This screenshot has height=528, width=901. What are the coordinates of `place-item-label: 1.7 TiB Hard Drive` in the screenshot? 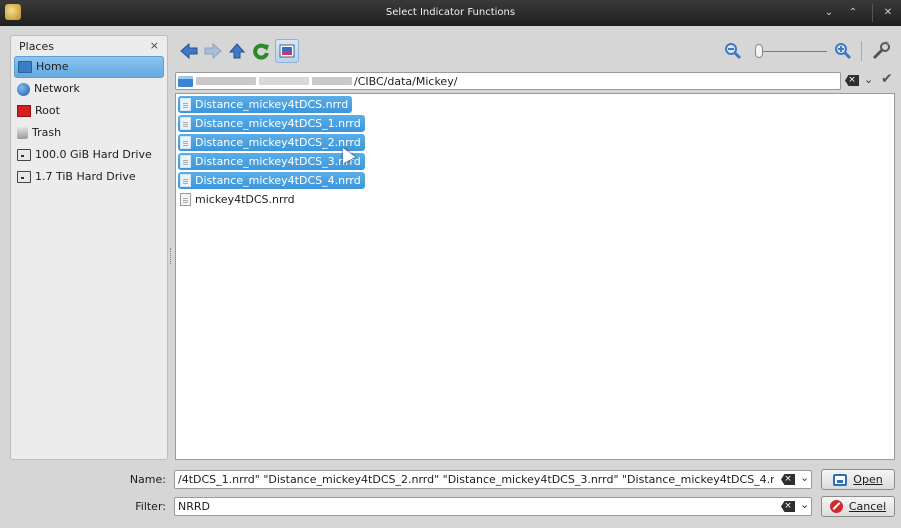 It's located at (85, 176).